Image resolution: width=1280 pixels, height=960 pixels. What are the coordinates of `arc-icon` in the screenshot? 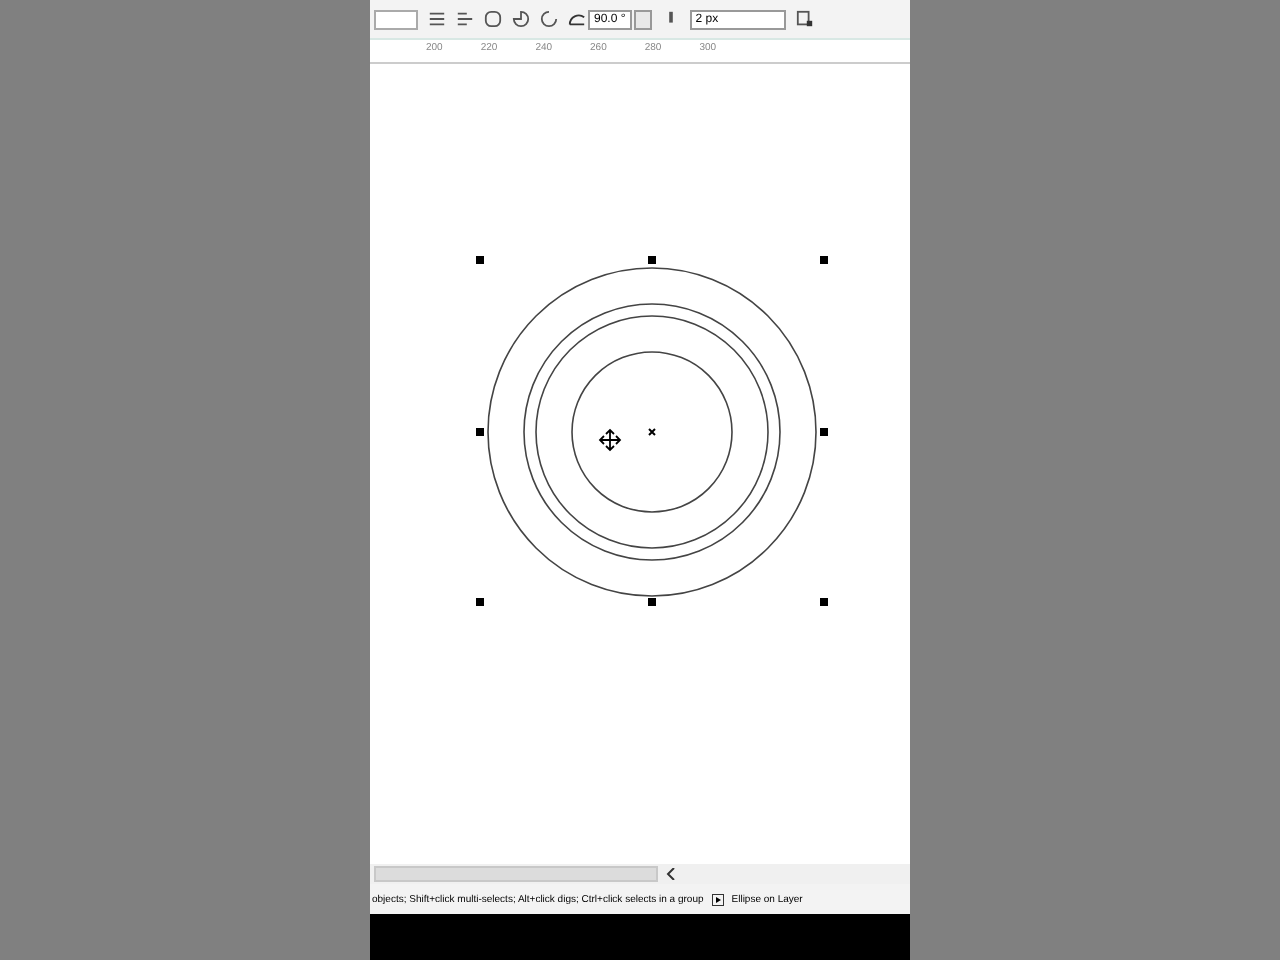 It's located at (549, 19).